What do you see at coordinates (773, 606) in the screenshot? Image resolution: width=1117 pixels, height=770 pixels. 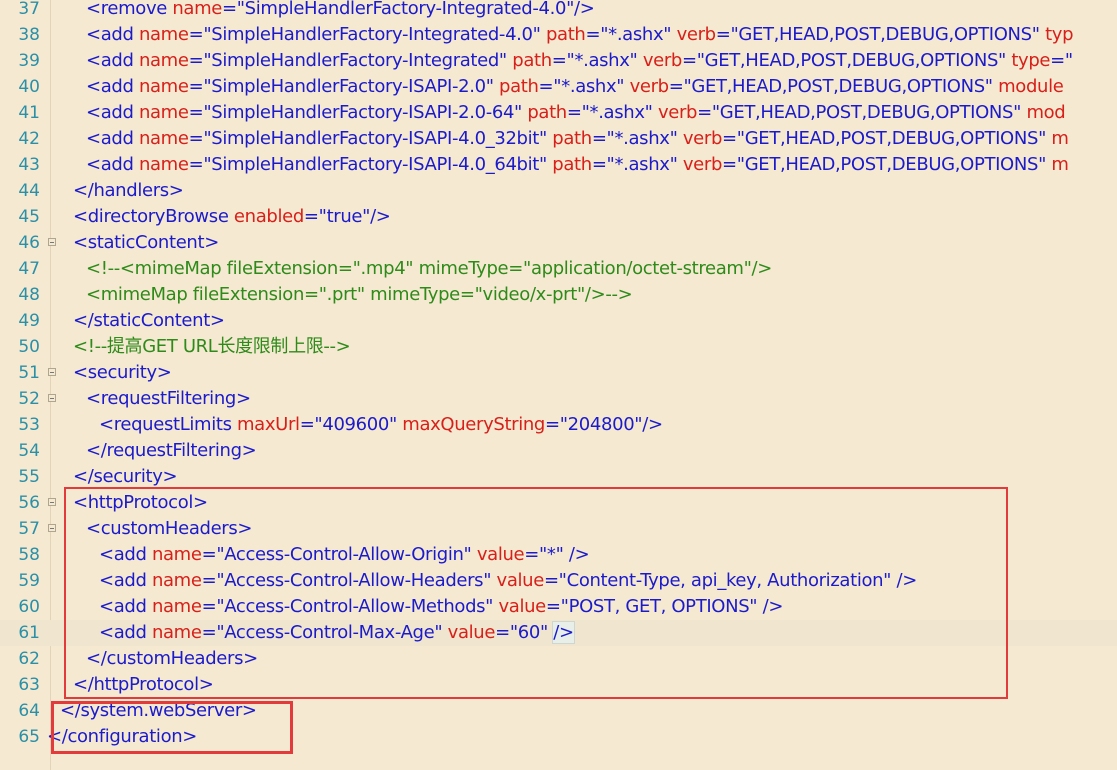 I see `code-token-tag: />` at bounding box center [773, 606].